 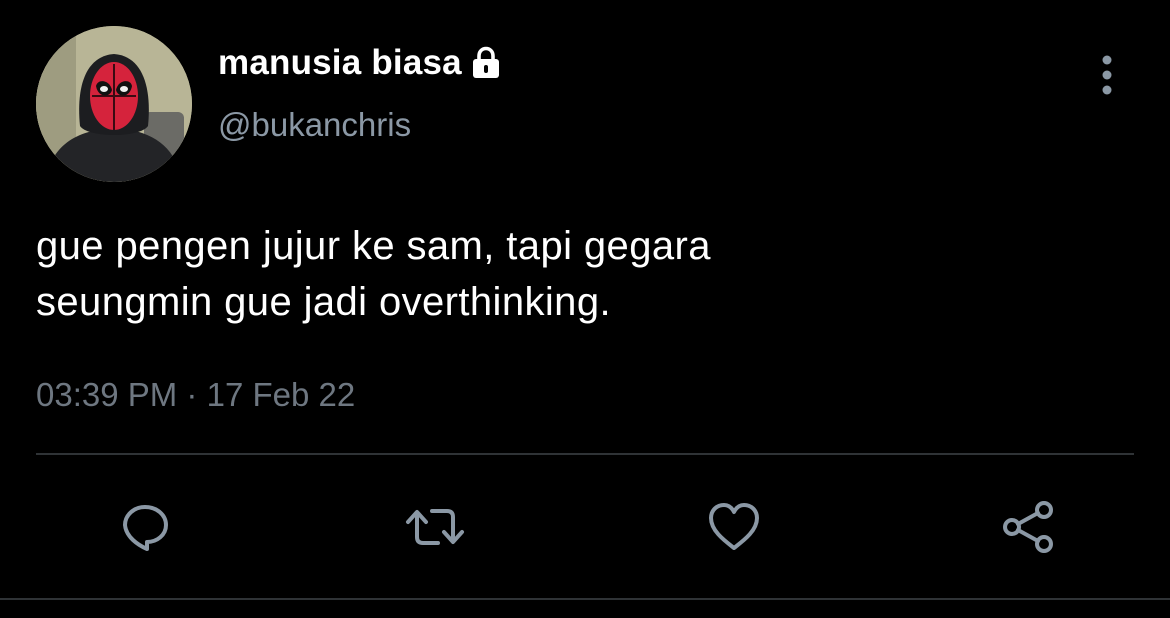 I want to click on avatar-image, so click(x=114, y=104).